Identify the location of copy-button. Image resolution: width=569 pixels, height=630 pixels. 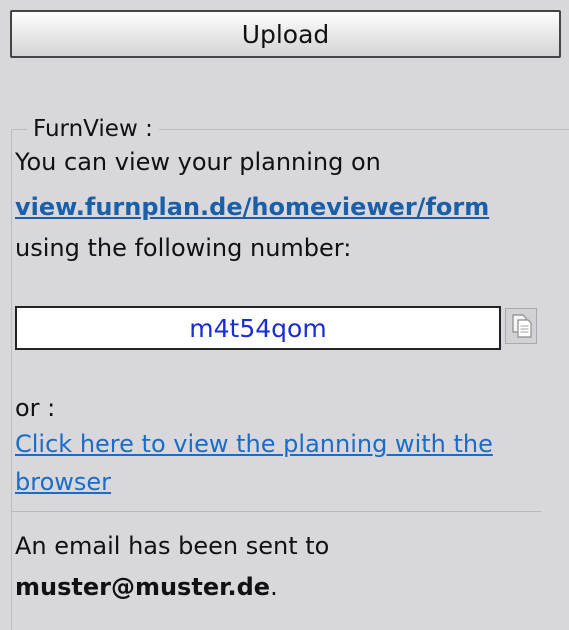
(521, 326).